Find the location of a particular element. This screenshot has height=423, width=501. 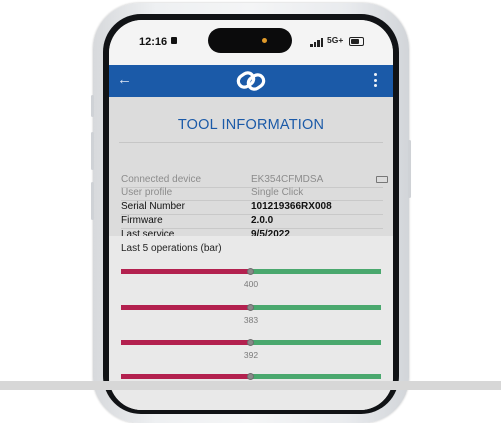

divider is located at coordinates (251, 142).